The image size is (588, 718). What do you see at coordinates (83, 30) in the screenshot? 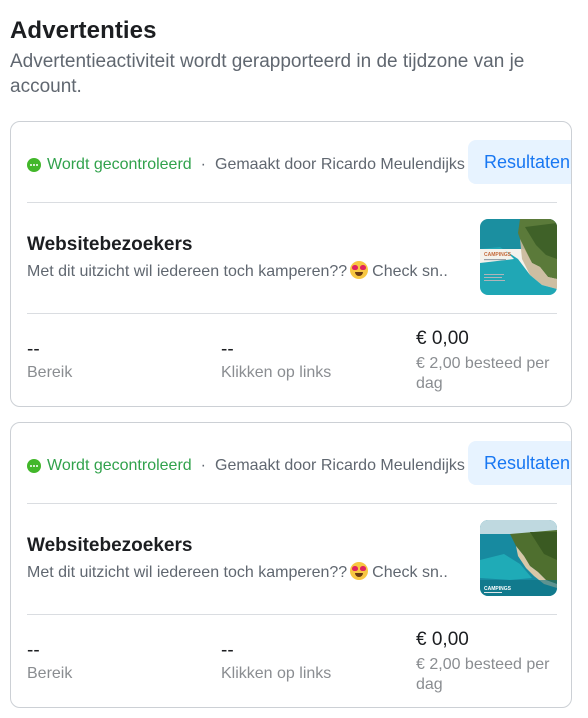
I see `page-title: Advertenties` at bounding box center [83, 30].